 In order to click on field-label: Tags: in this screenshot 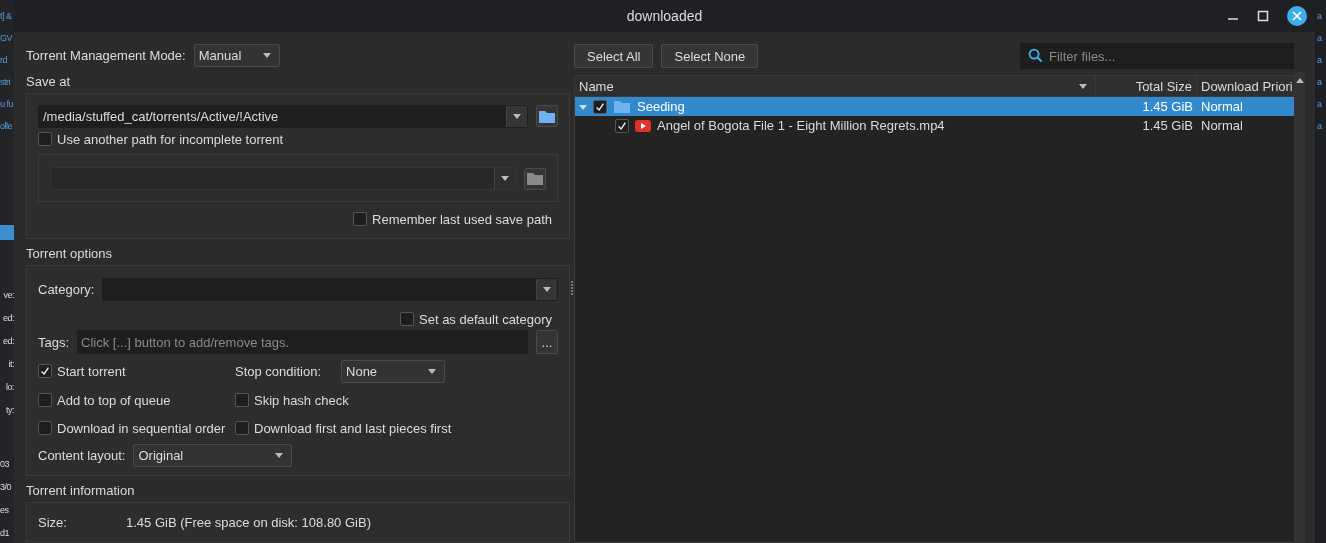, I will do `click(54, 342)`.